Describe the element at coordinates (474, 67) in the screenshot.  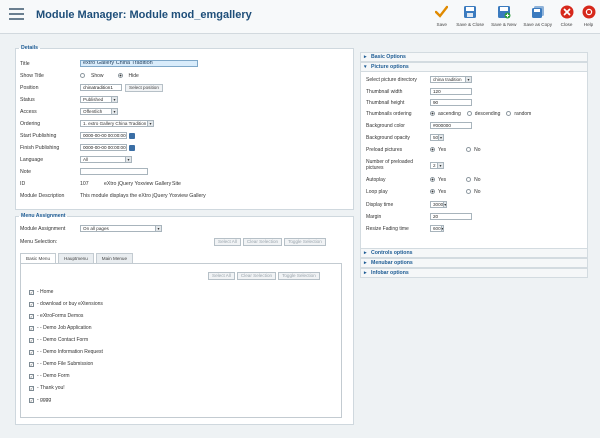
I see `picture-options-header: Picture options` at that location.